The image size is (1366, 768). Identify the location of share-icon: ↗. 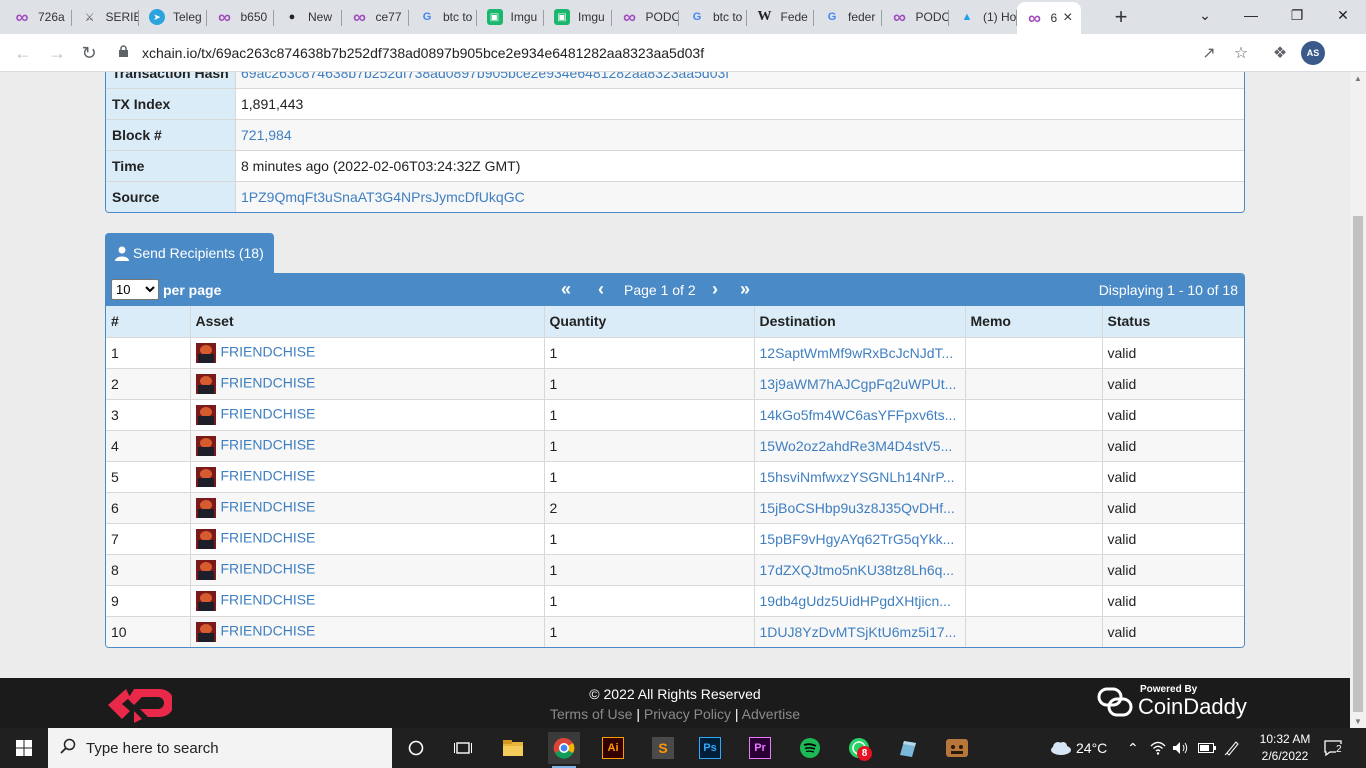
(1209, 53).